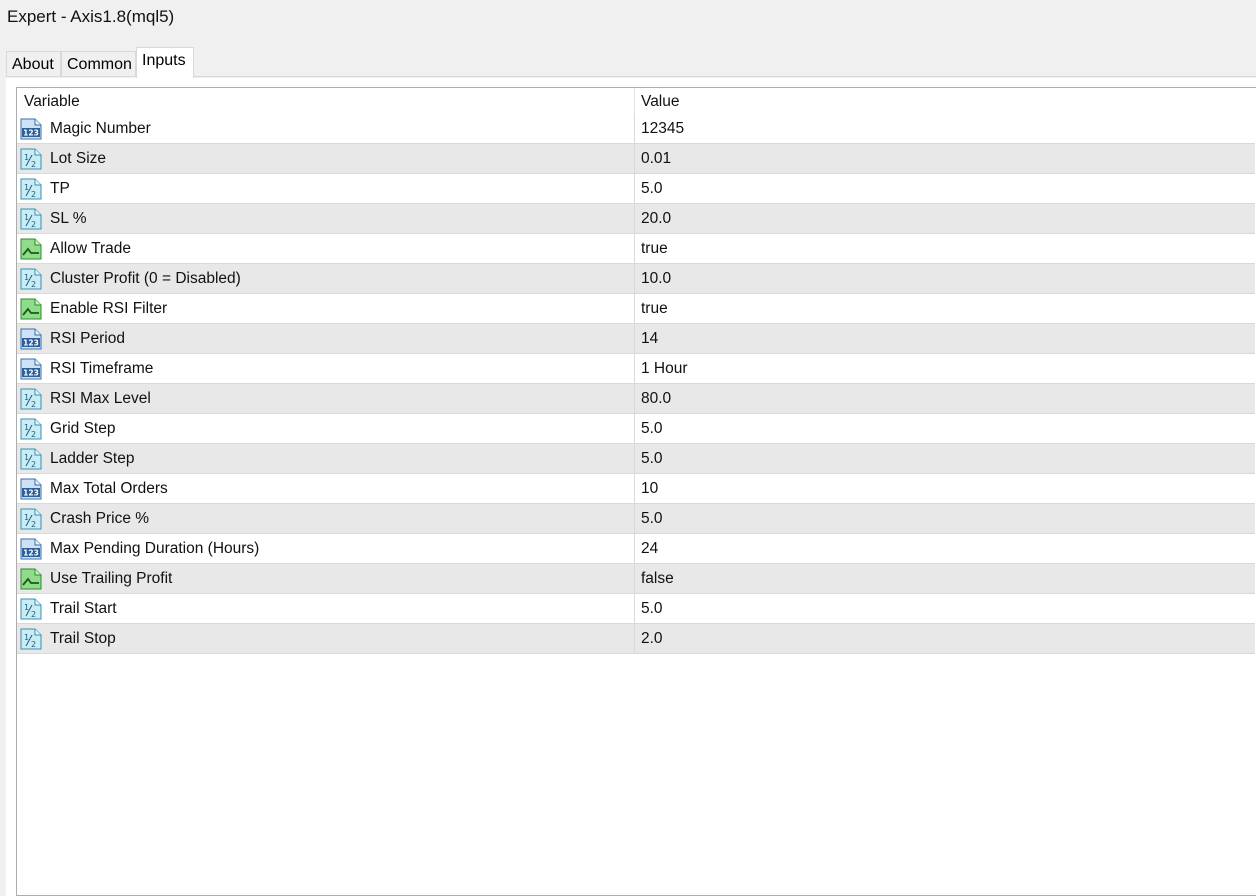  What do you see at coordinates (636, 129) in the screenshot?
I see `table-row: 123 Magic Number 12345` at bounding box center [636, 129].